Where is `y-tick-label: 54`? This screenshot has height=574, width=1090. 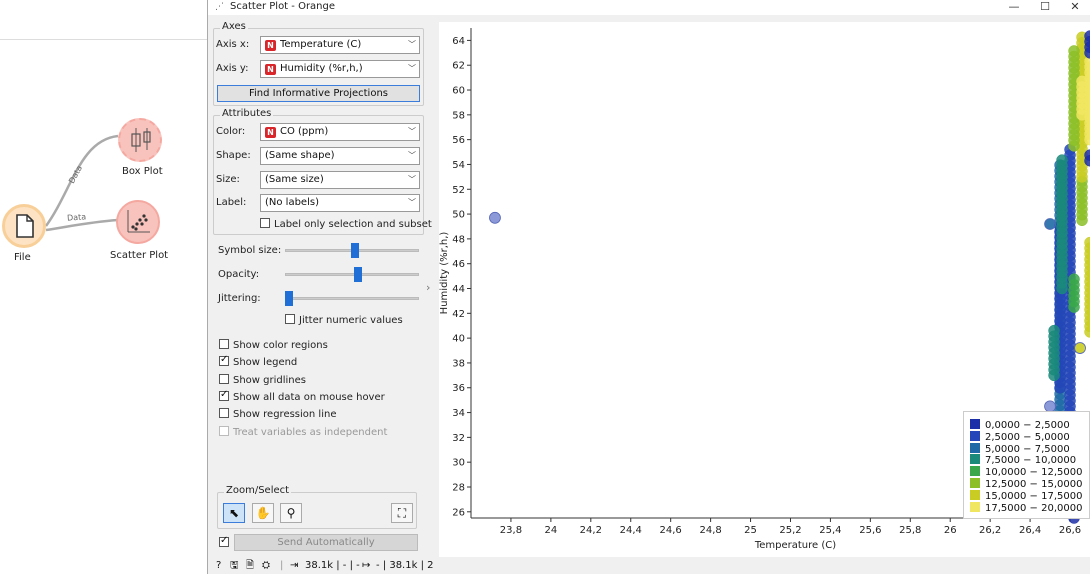 y-tick-label: 54 is located at coordinates (458, 165).